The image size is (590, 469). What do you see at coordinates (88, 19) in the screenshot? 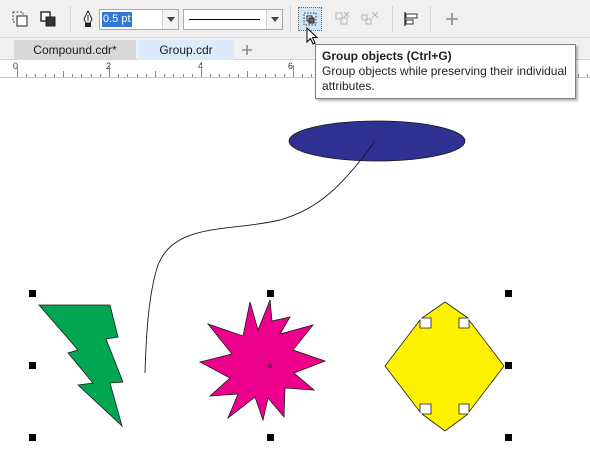
I see `pen-outline-icon` at bounding box center [88, 19].